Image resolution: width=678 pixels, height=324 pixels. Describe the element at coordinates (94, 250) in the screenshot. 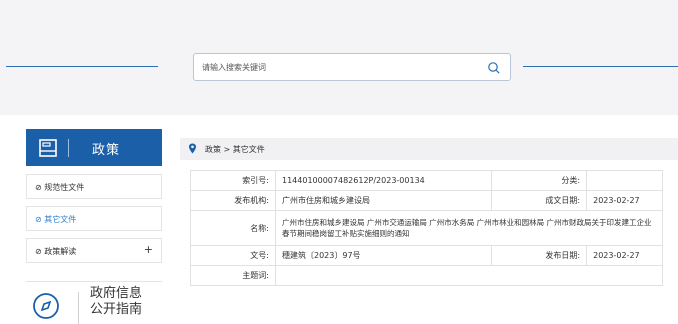

I see `sidebar-item-policy-interpretation: ⊘ 政策解读 +` at that location.